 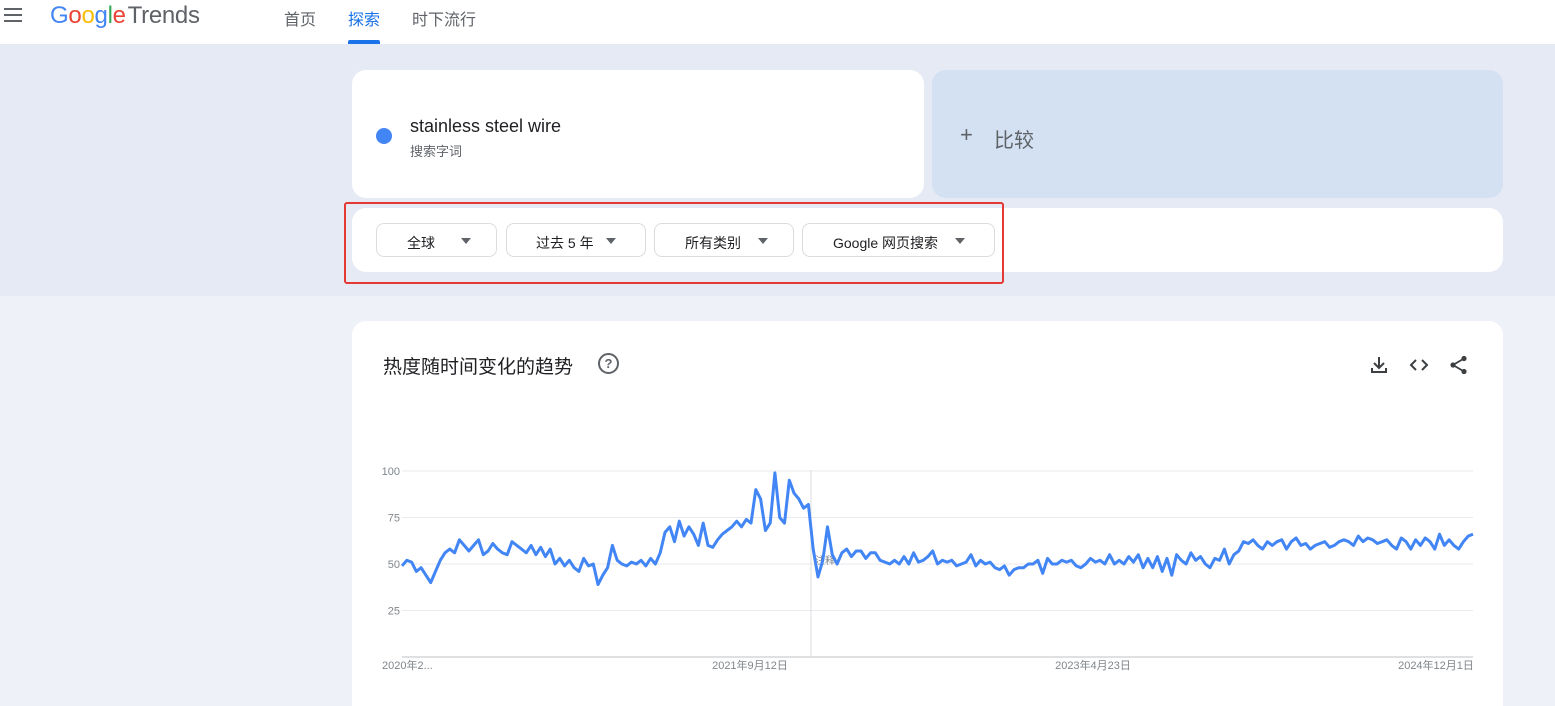 What do you see at coordinates (163, 15) in the screenshot?
I see `logo-trends: Trends` at bounding box center [163, 15].